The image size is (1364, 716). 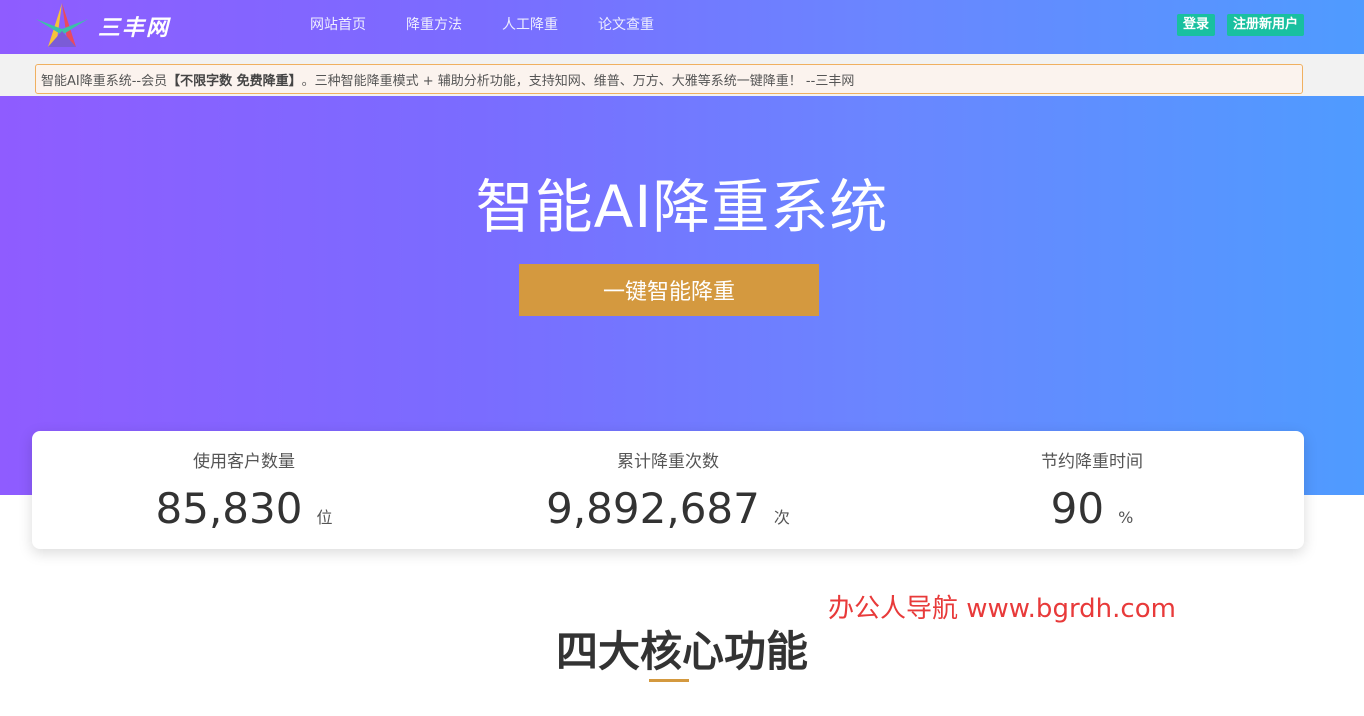 What do you see at coordinates (338, 24) in the screenshot?
I see `nav-home: 网站首页` at bounding box center [338, 24].